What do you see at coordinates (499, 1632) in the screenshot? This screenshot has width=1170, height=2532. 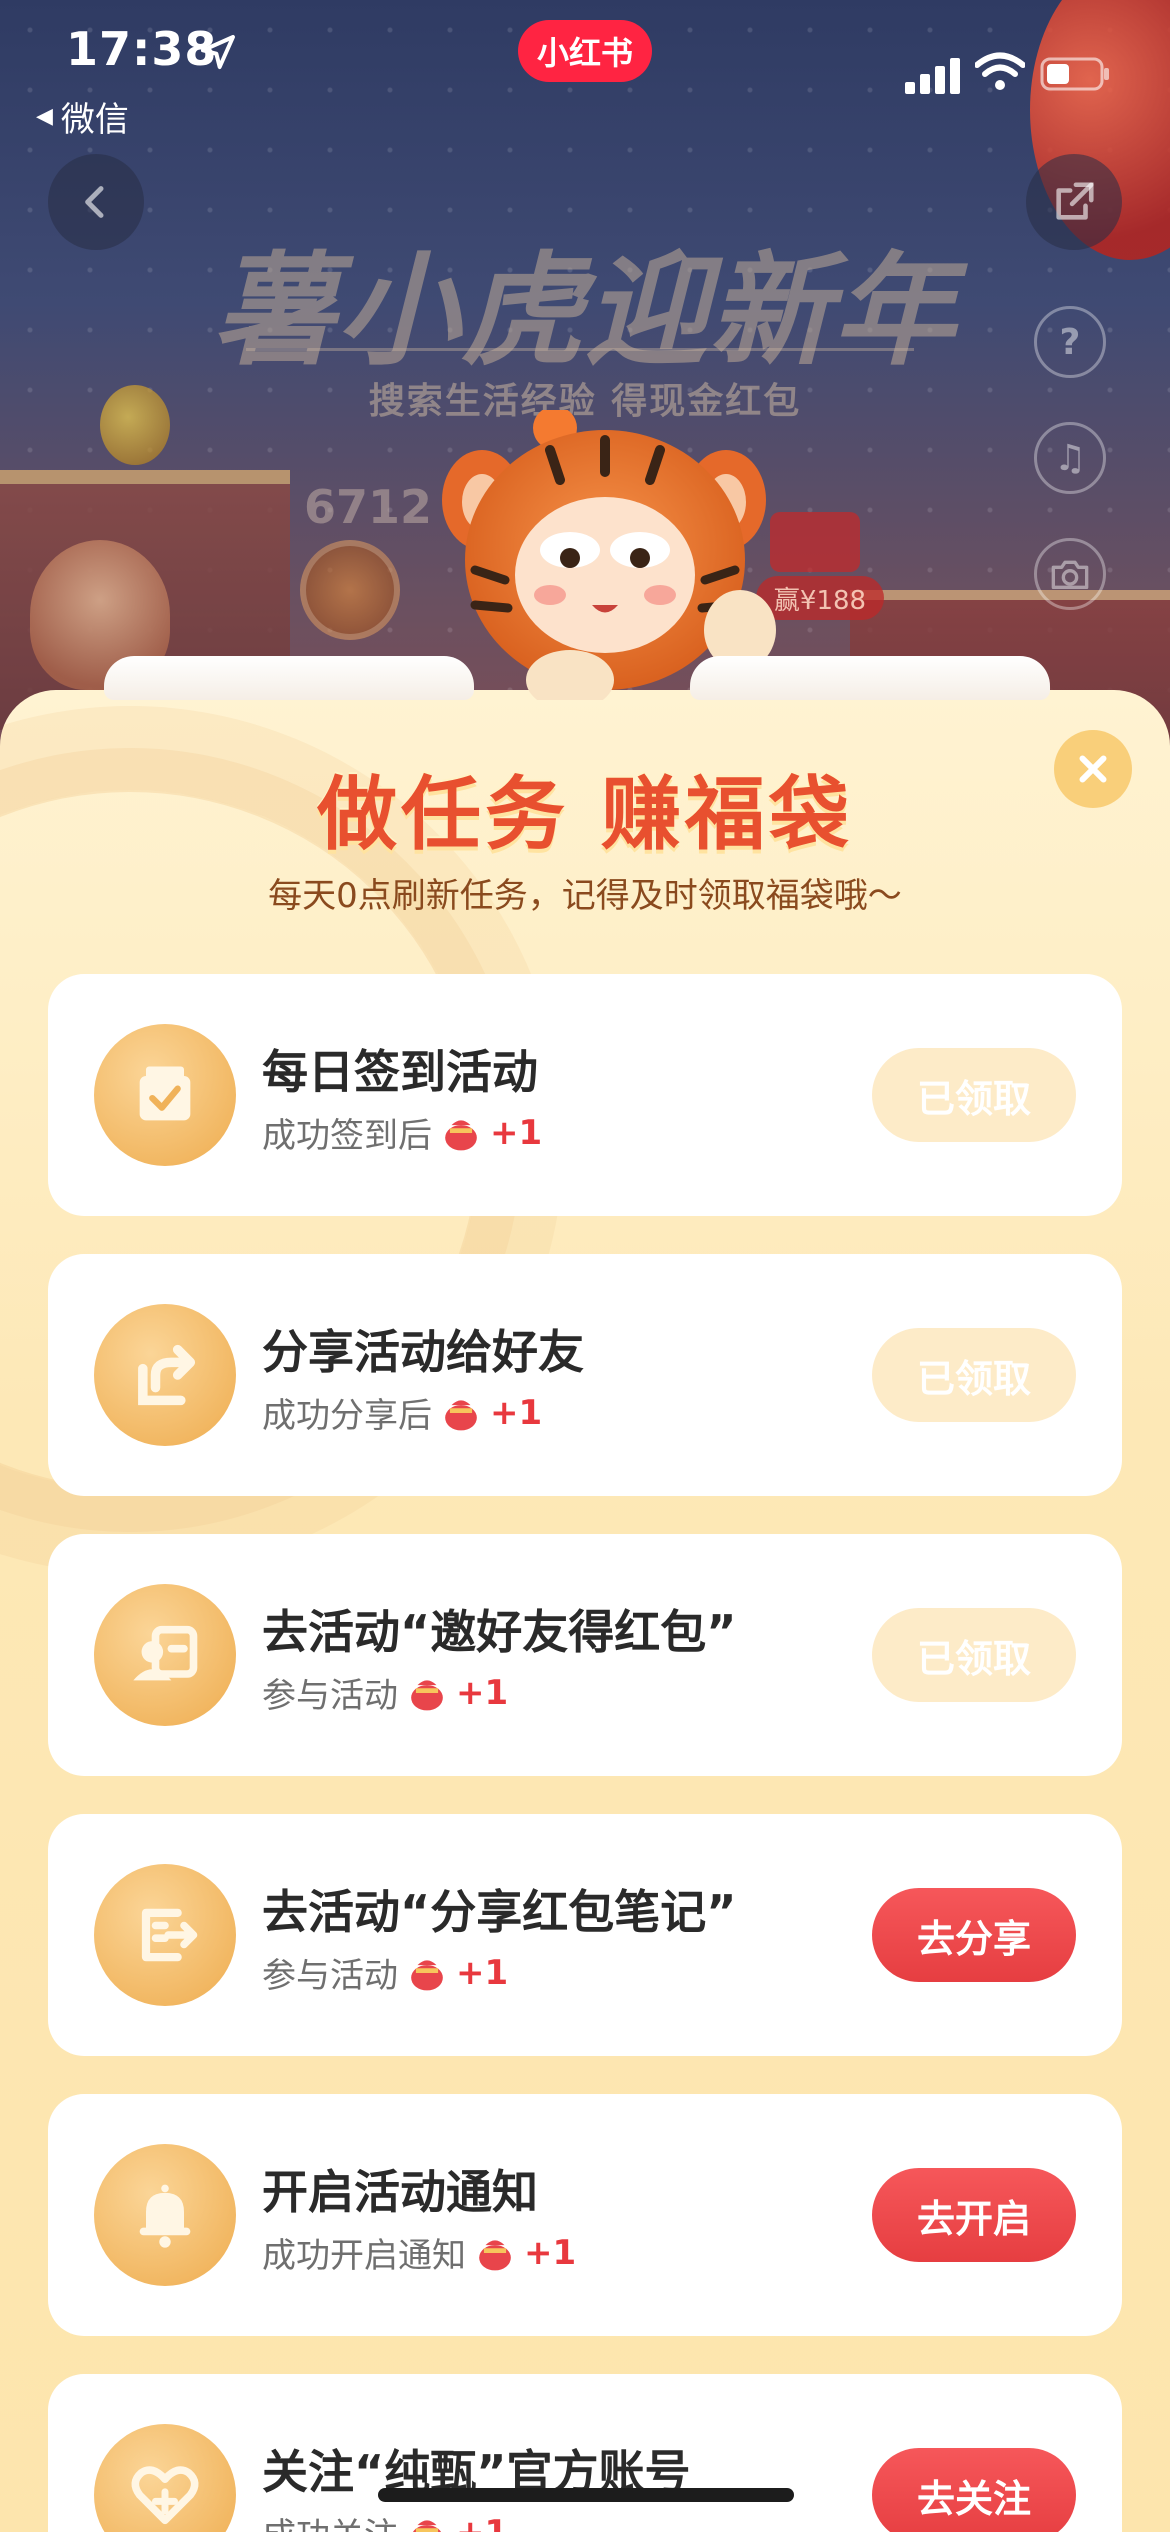 I see `task-title: 去活动“邀好友得红包”` at bounding box center [499, 1632].